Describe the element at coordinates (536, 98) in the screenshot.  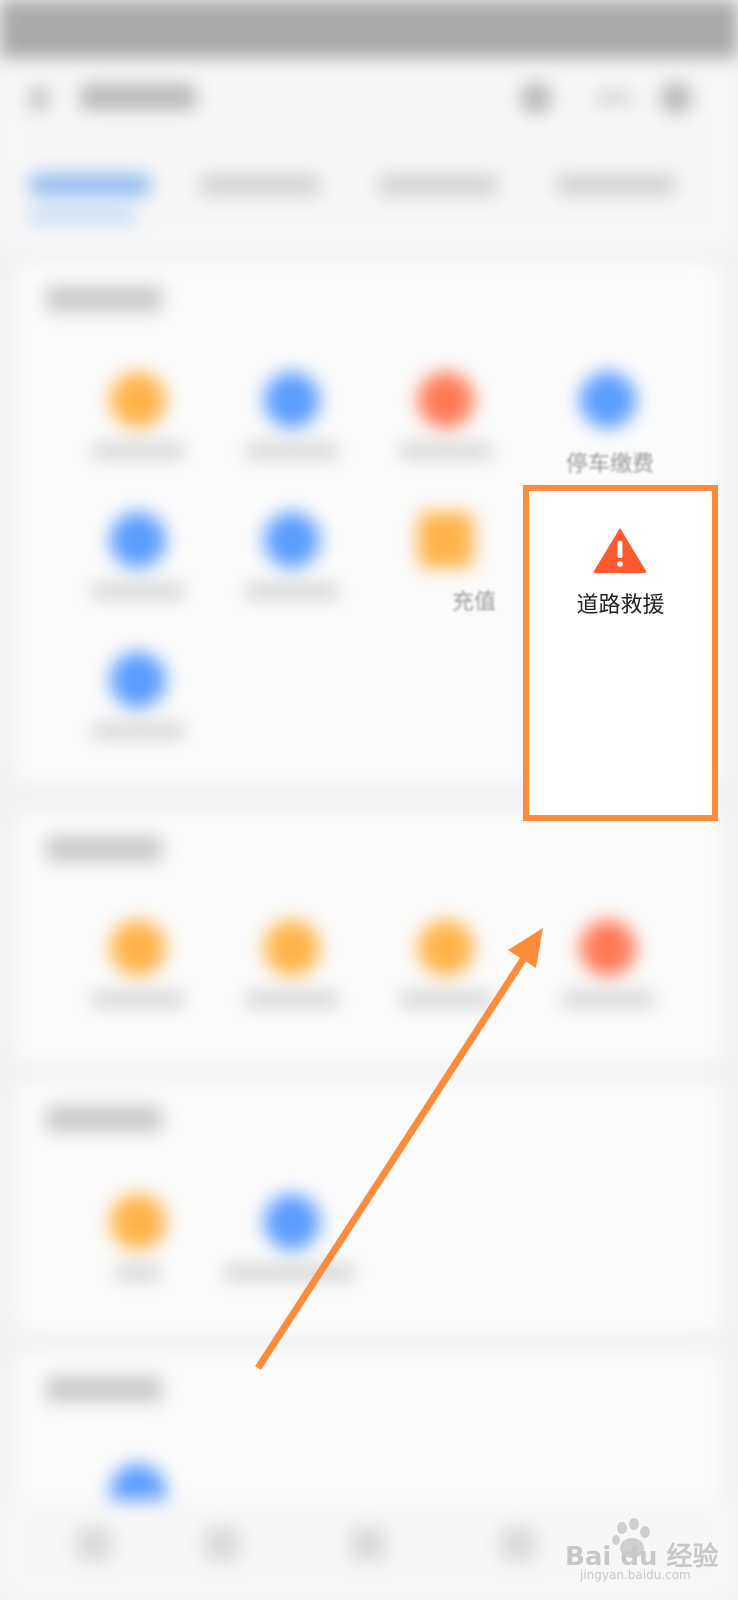
I see `search-icon` at that location.